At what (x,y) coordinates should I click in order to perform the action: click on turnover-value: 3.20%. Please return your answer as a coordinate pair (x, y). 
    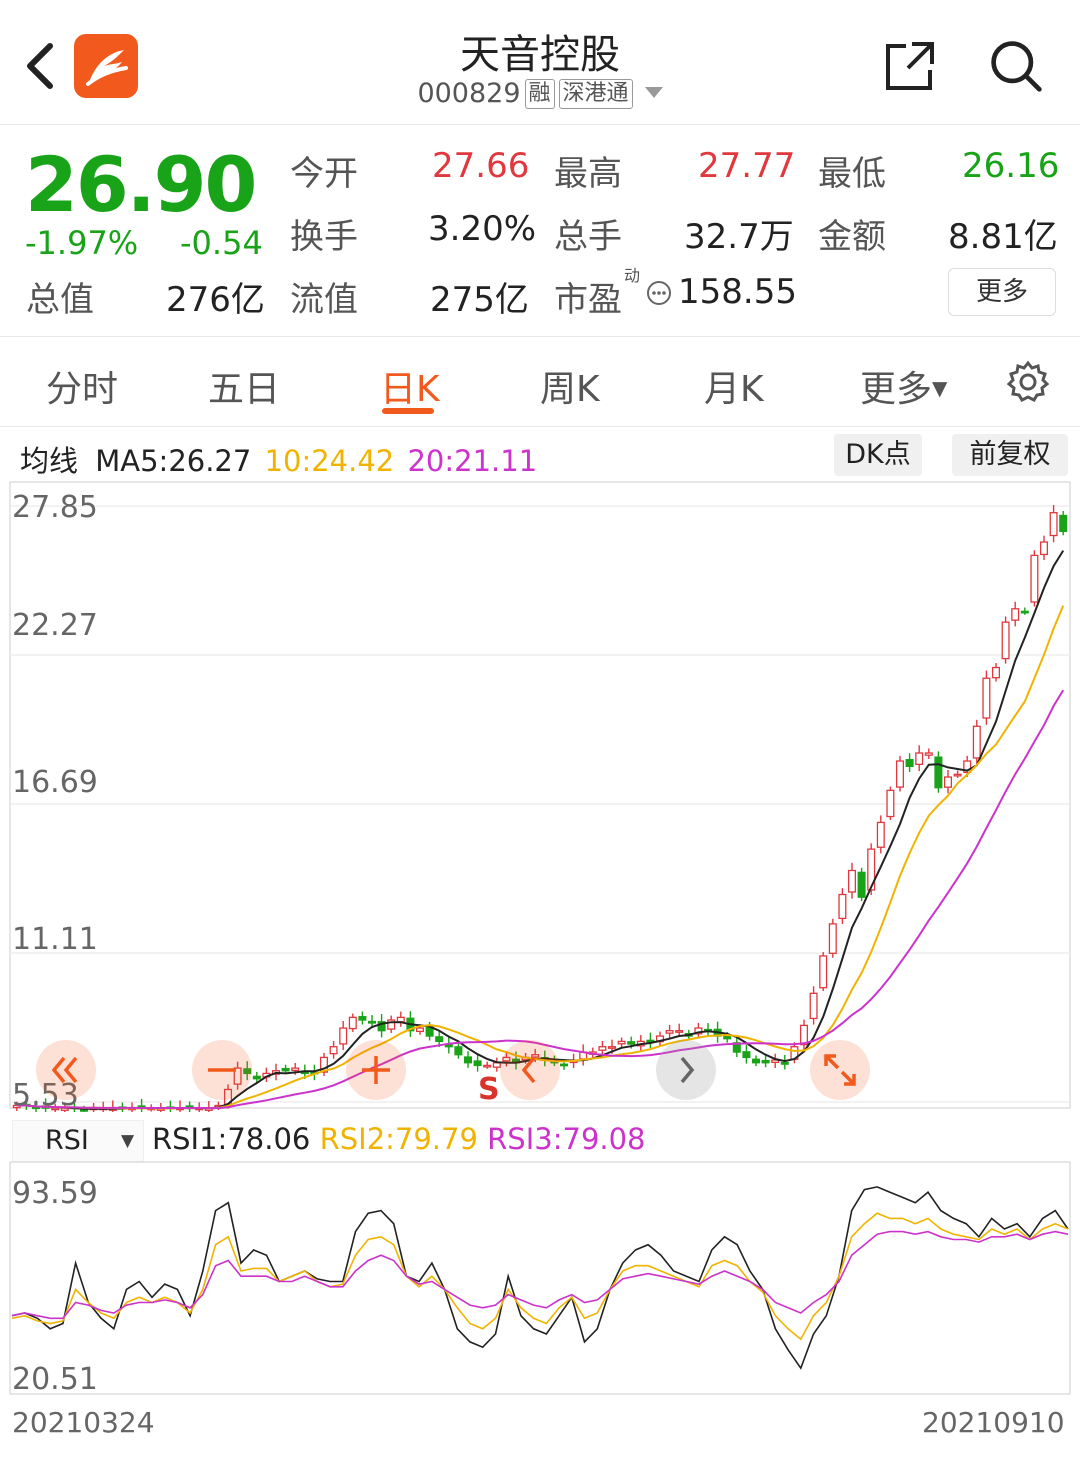
    Looking at the image, I should click on (482, 229).